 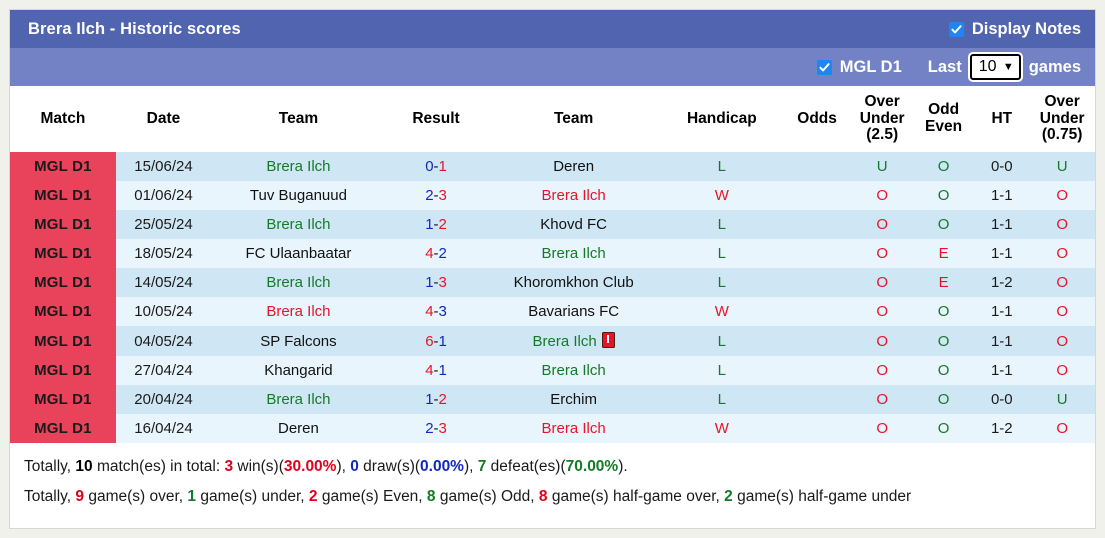 What do you see at coordinates (956, 29) in the screenshot?
I see `display-notes-checkbox` at bounding box center [956, 29].